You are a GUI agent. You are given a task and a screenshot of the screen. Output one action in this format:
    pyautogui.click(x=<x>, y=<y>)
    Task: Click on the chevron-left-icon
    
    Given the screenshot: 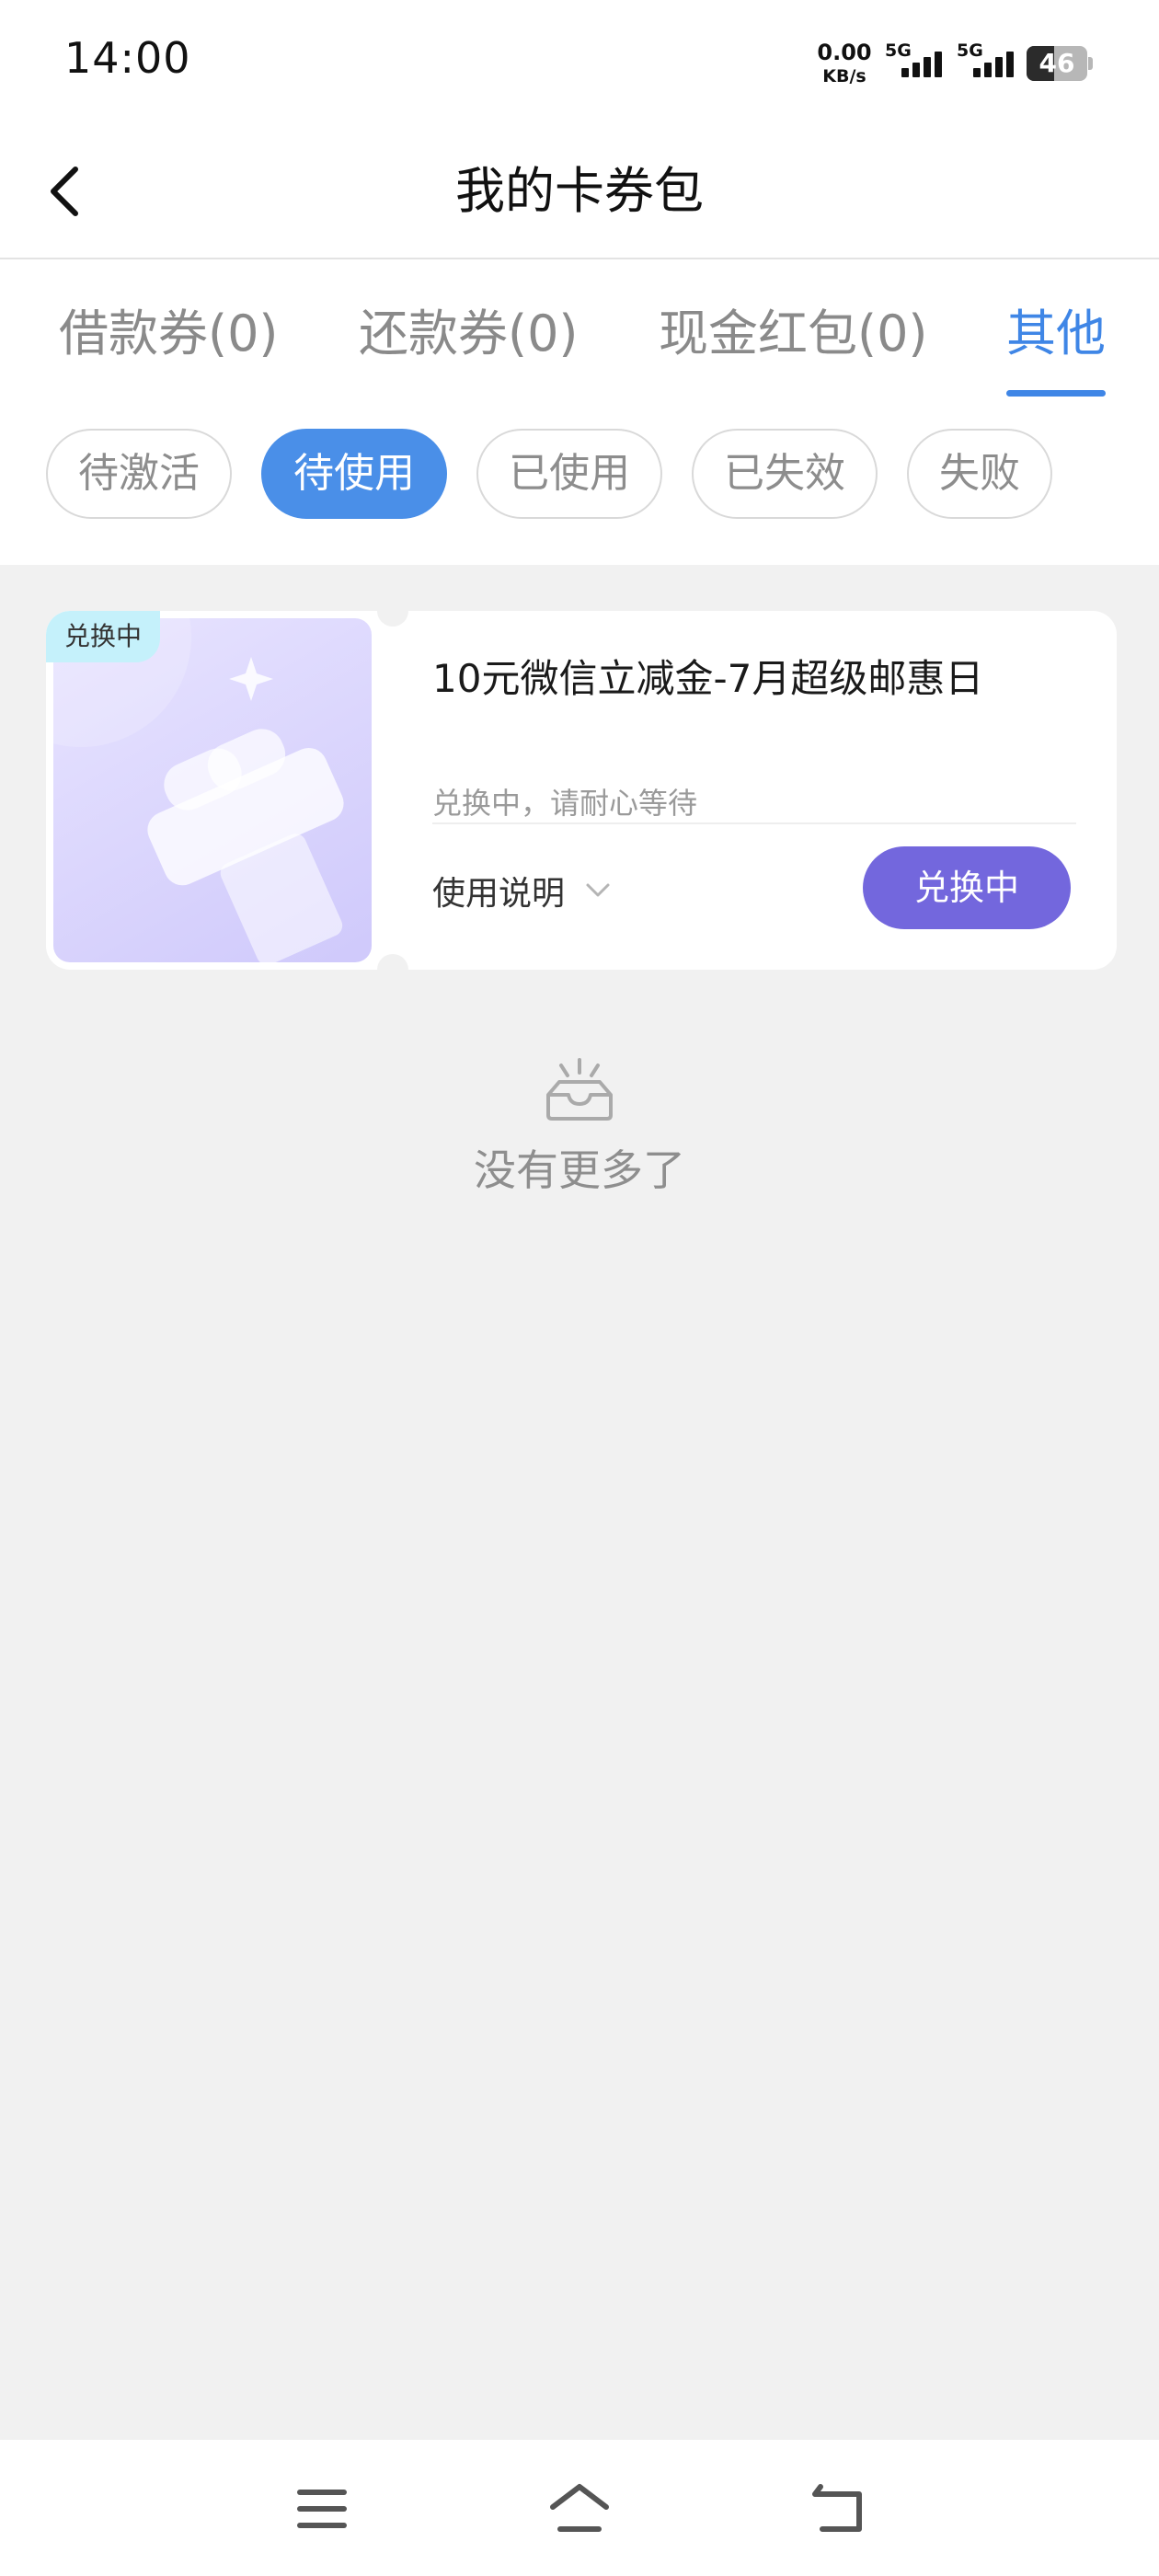 What is the action you would take?
    pyautogui.click(x=64, y=191)
    